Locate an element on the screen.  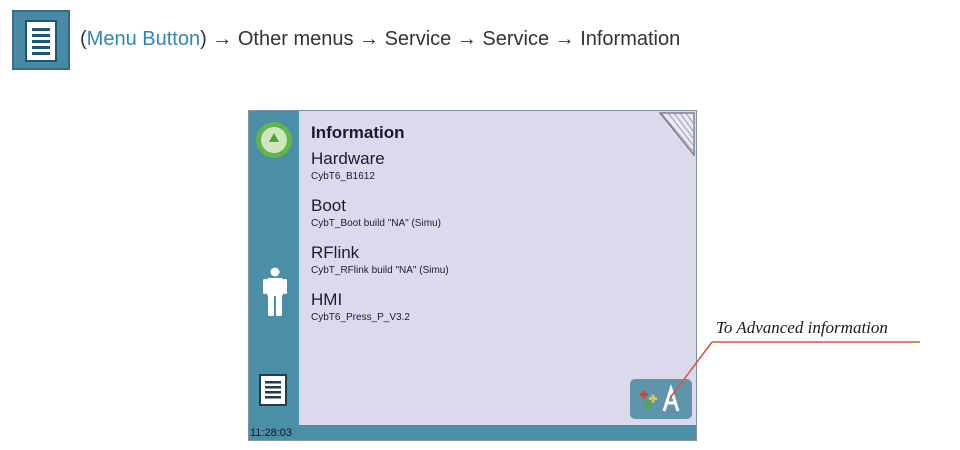
hardware-label: Hardware is located at coordinates (348, 158).